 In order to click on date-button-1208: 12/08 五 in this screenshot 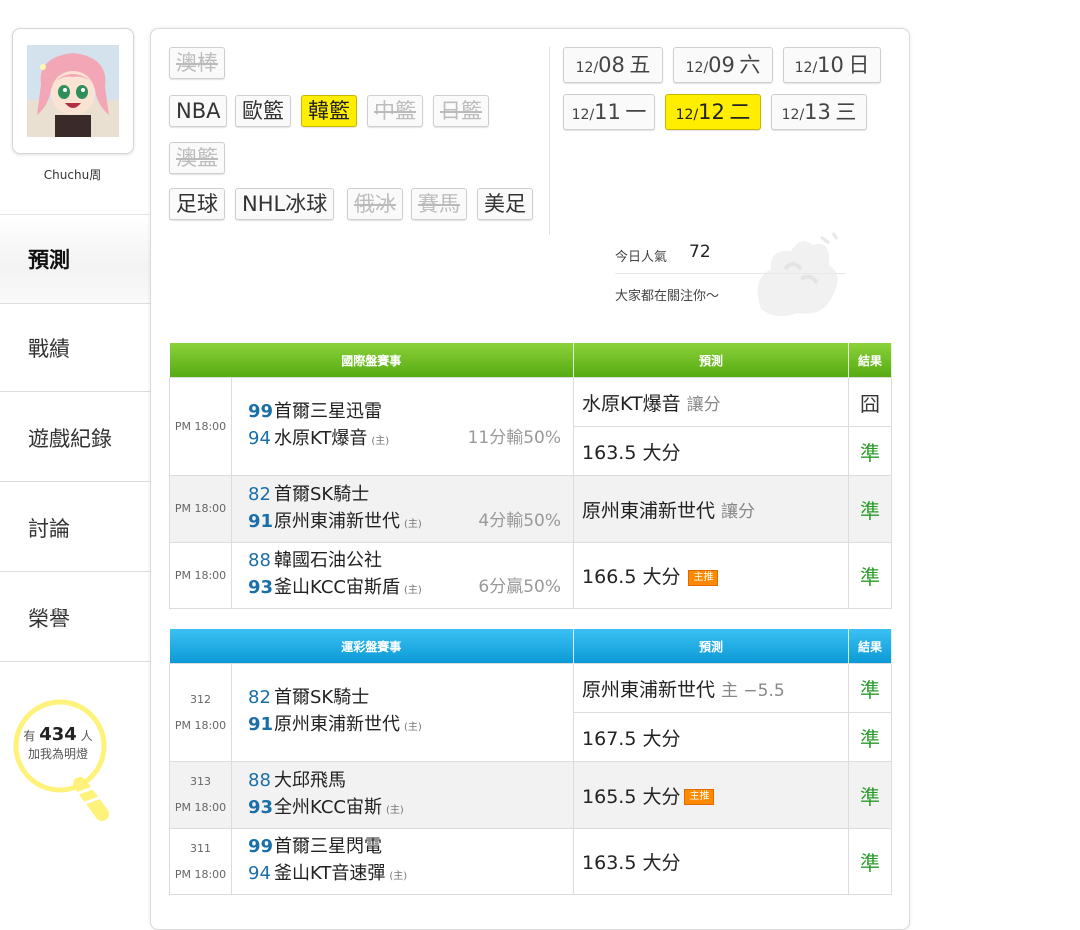, I will do `click(613, 65)`.